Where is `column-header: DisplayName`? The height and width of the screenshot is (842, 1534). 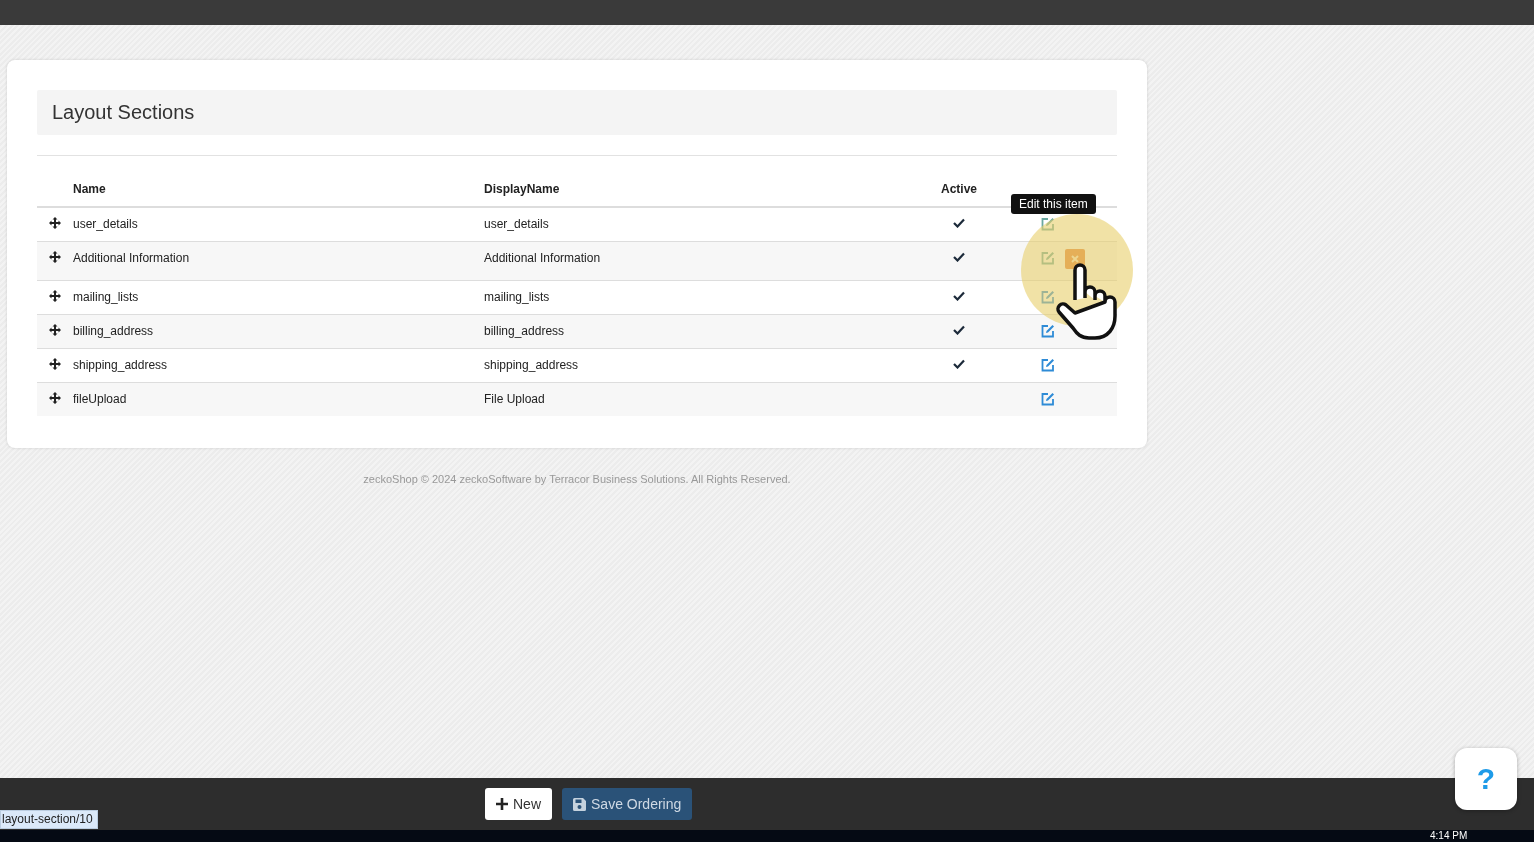
column-header: DisplayName is located at coordinates (522, 189).